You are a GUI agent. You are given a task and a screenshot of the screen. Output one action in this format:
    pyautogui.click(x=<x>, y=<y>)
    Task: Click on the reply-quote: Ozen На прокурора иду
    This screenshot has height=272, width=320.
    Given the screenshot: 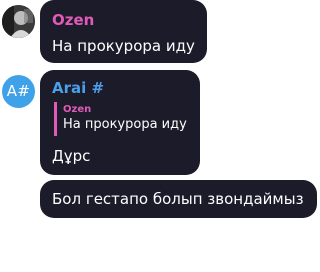 What is the action you would take?
    pyautogui.click(x=120, y=119)
    